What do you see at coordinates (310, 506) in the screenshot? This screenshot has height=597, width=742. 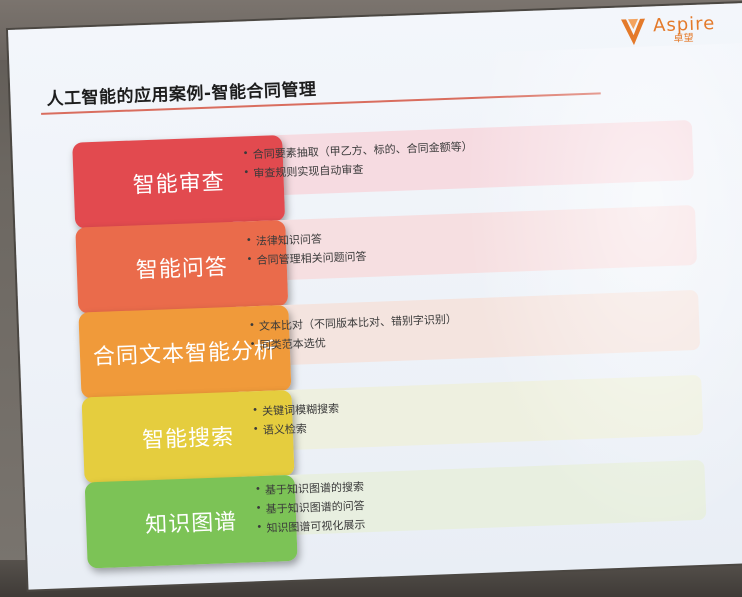 I see `feature-bullets: • 基于知识图谱的搜索 • 基于知识图谱的问答 • 知识图谱可视化展示` at bounding box center [310, 506].